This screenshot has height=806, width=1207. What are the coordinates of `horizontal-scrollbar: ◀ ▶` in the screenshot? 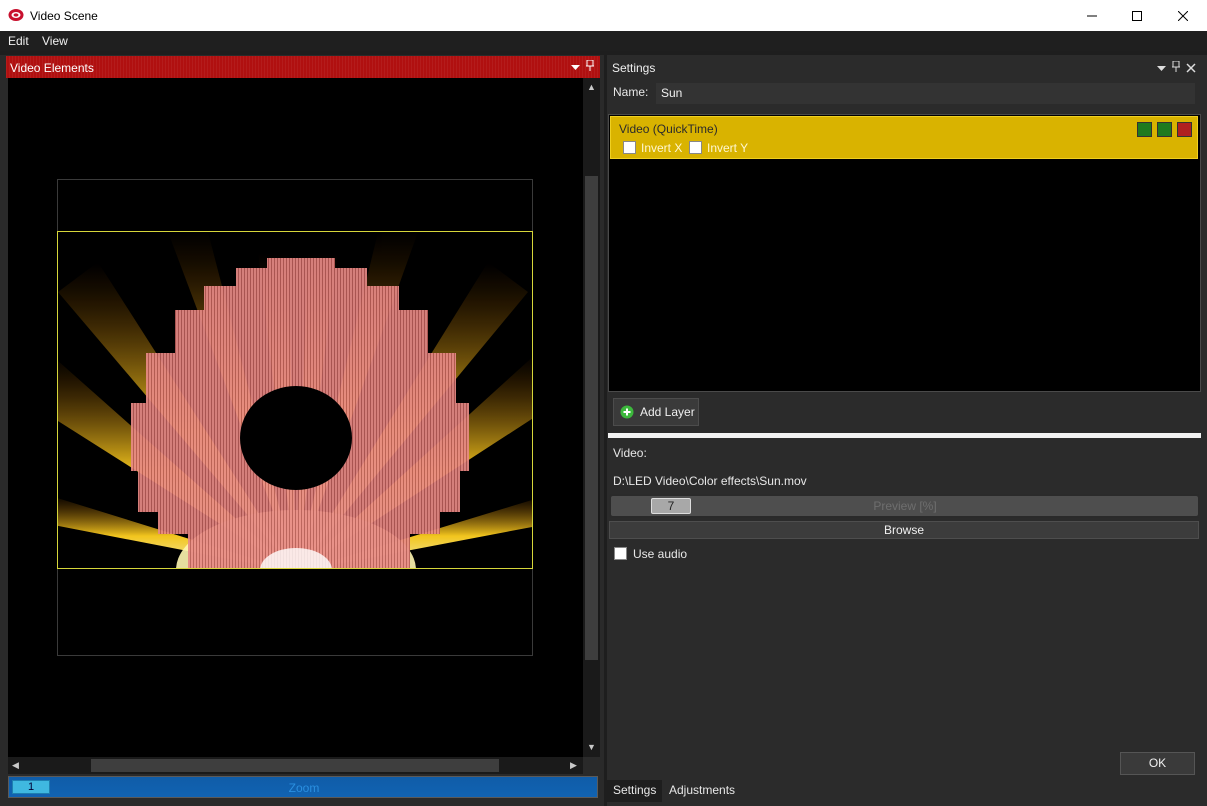 It's located at (295, 765).